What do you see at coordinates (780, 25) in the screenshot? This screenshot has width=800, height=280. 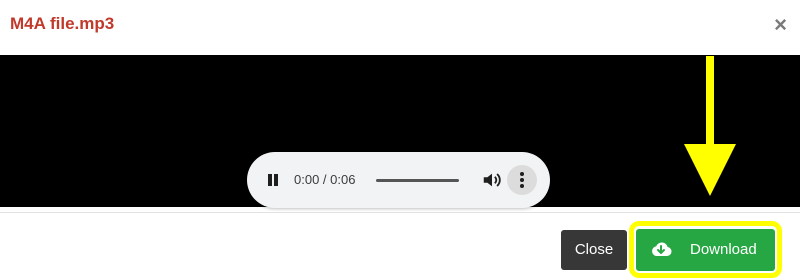 I see `close-icon: ×` at bounding box center [780, 25].